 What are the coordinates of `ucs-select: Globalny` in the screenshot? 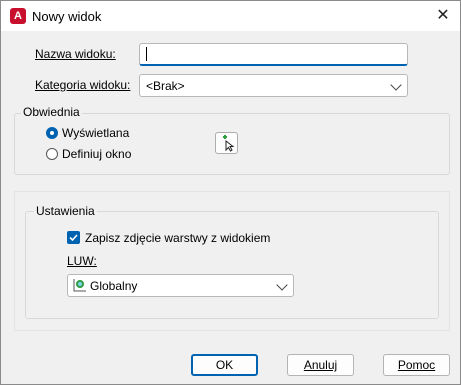 It's located at (180, 285).